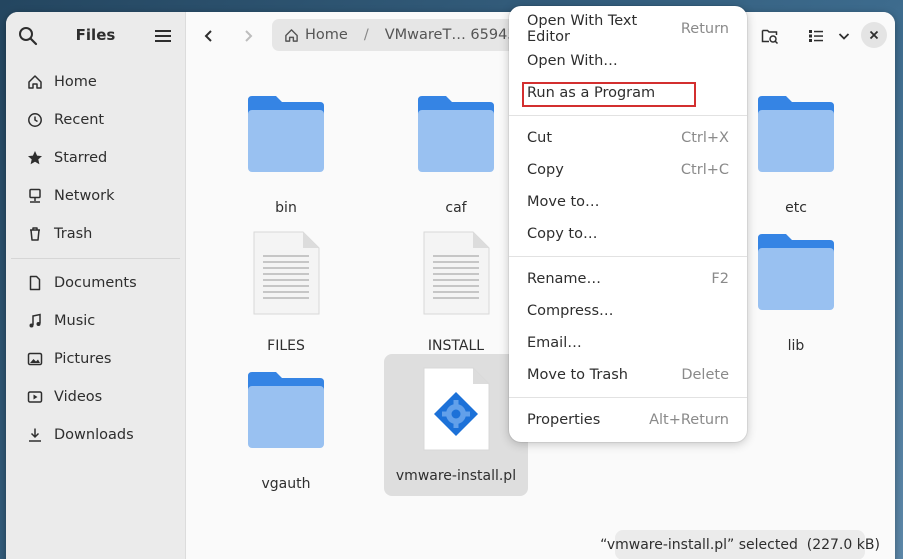  Describe the element at coordinates (582, 29) in the screenshot. I see `menu-item-label: Open With Text Editor` at that location.